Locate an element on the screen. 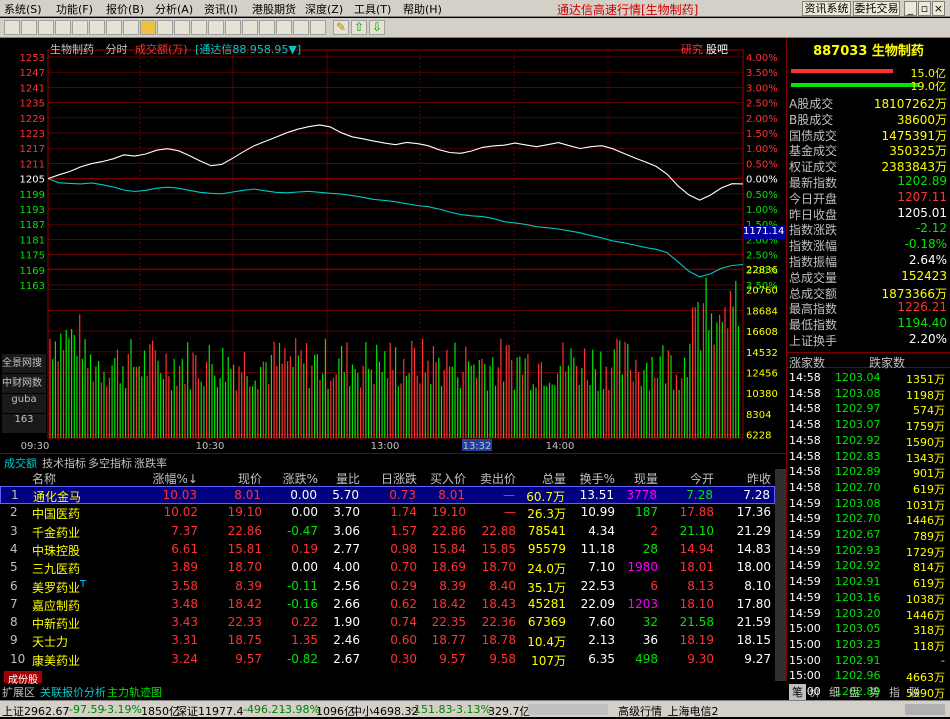 The image size is (950, 719). print-icon is located at coordinates (250, 27).